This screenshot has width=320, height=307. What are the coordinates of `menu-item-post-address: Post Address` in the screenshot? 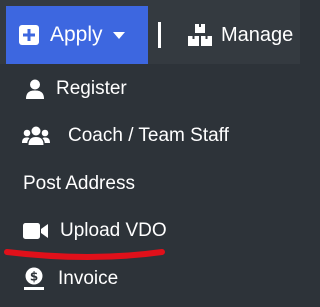 It's located at (141, 184).